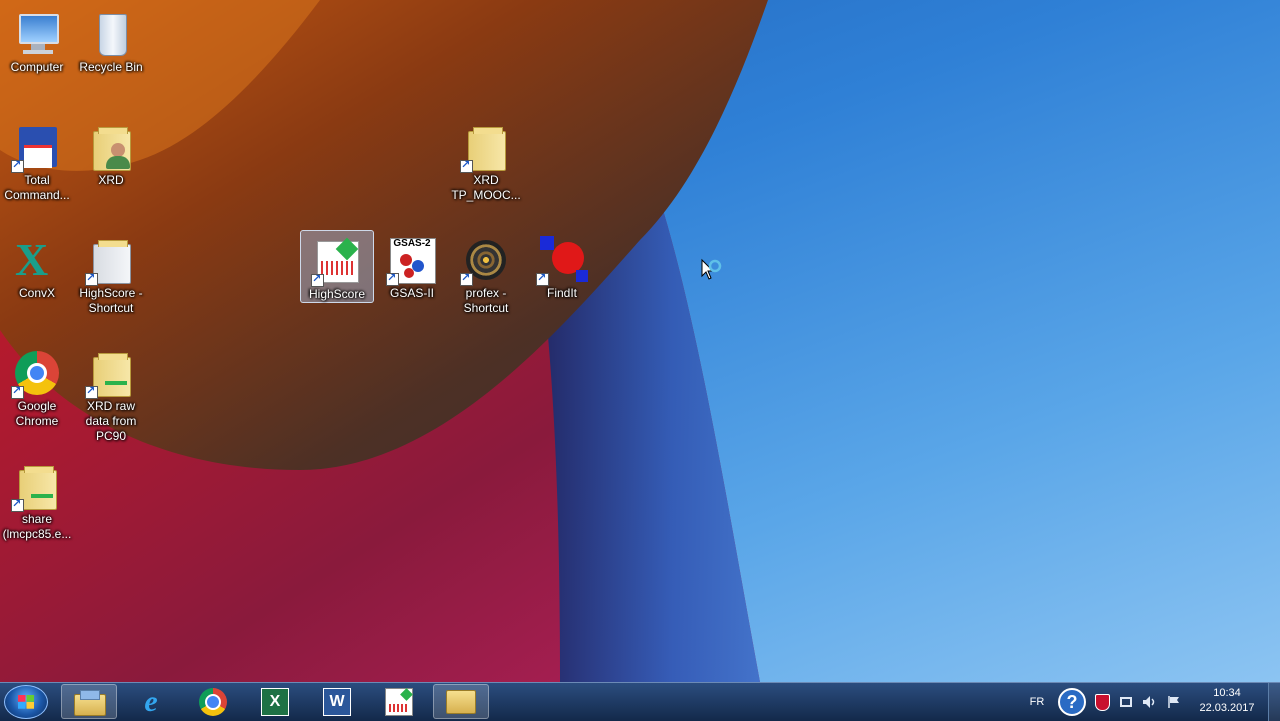  What do you see at coordinates (411, 293) in the screenshot?
I see `desktop-icon-label: GSAS-II` at bounding box center [411, 293].